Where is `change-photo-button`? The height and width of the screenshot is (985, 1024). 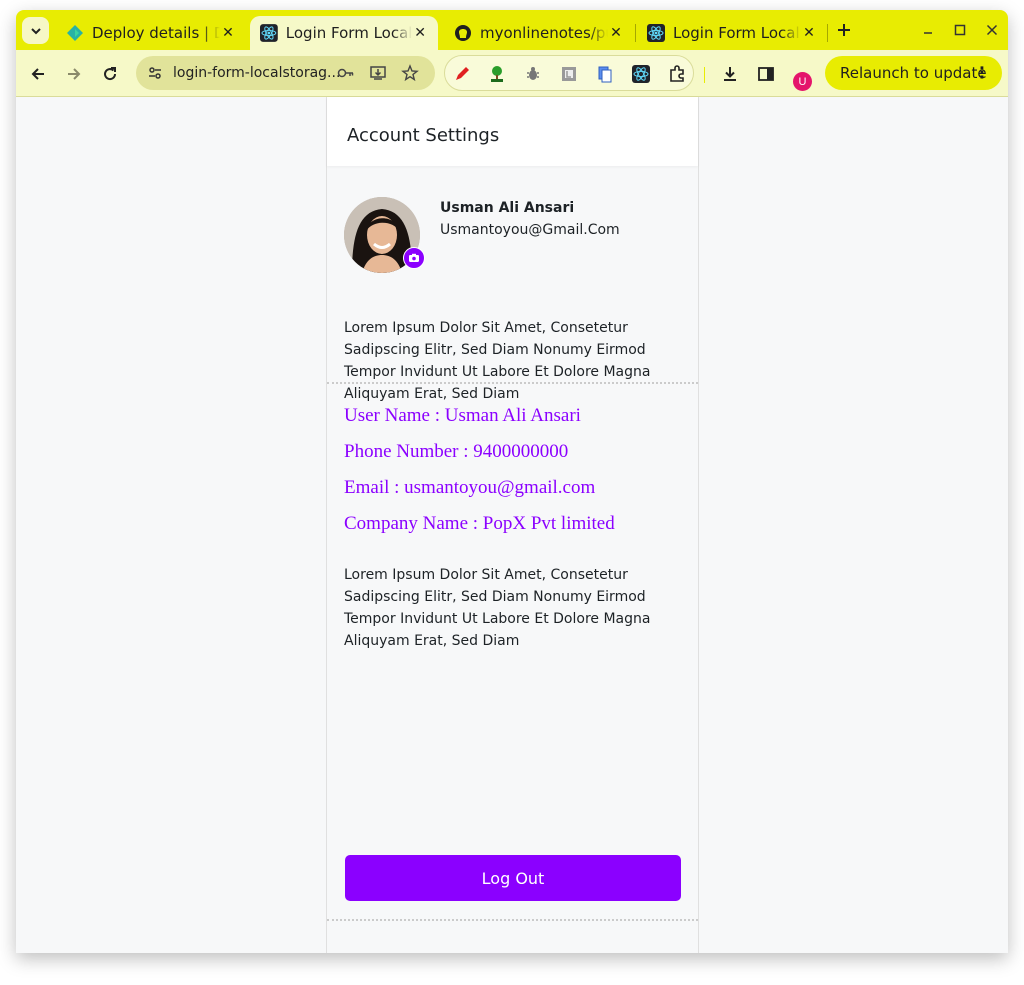
change-photo-button is located at coordinates (414, 258).